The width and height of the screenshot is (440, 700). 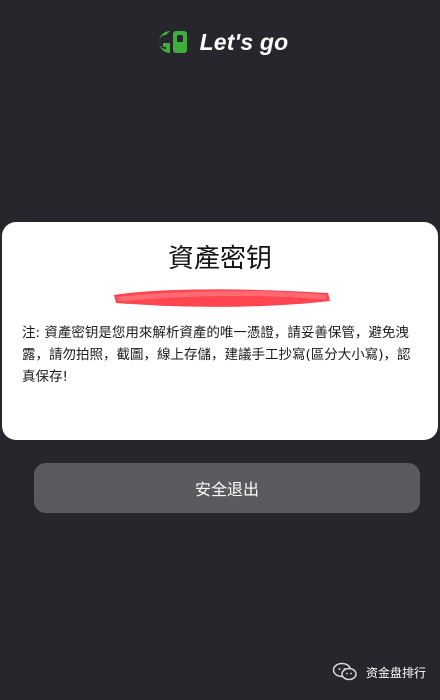 What do you see at coordinates (344, 671) in the screenshot?
I see `wechat-icon` at bounding box center [344, 671].